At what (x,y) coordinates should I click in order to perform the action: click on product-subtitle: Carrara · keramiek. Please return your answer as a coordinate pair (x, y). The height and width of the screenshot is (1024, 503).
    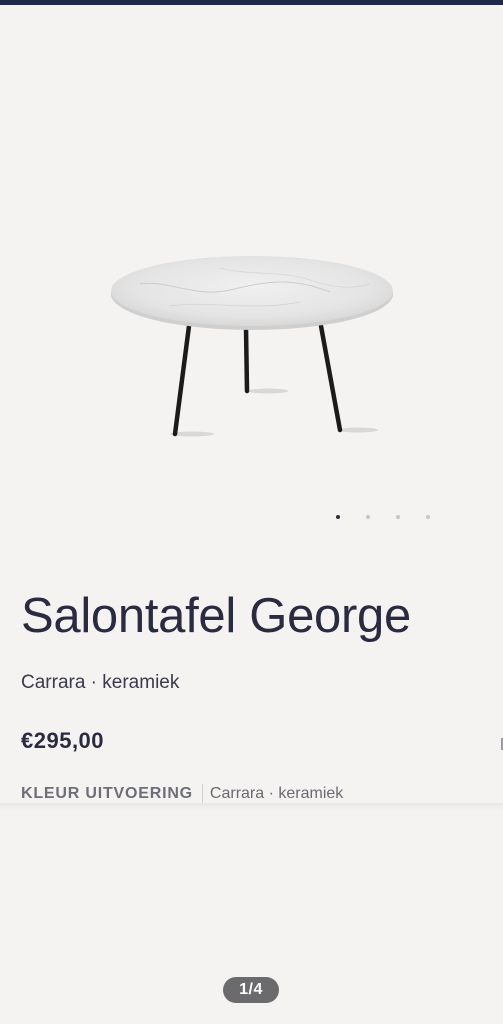
    Looking at the image, I should click on (100, 682).